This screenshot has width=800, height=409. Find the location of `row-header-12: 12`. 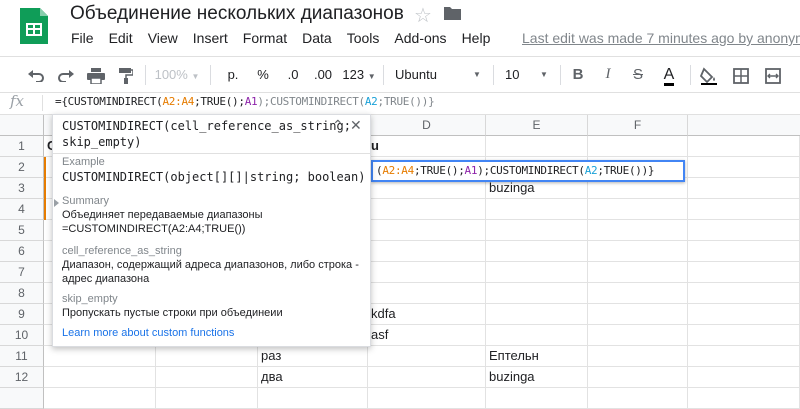

row-header-12: 12 is located at coordinates (22, 377).